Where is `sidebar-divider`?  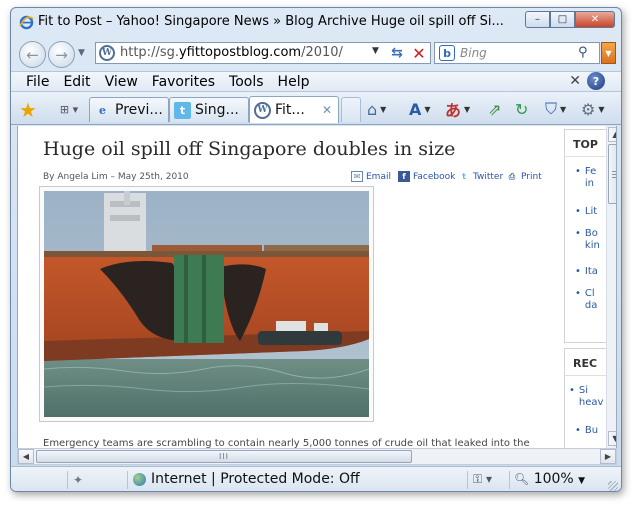 sidebar-divider is located at coordinates (588, 375).